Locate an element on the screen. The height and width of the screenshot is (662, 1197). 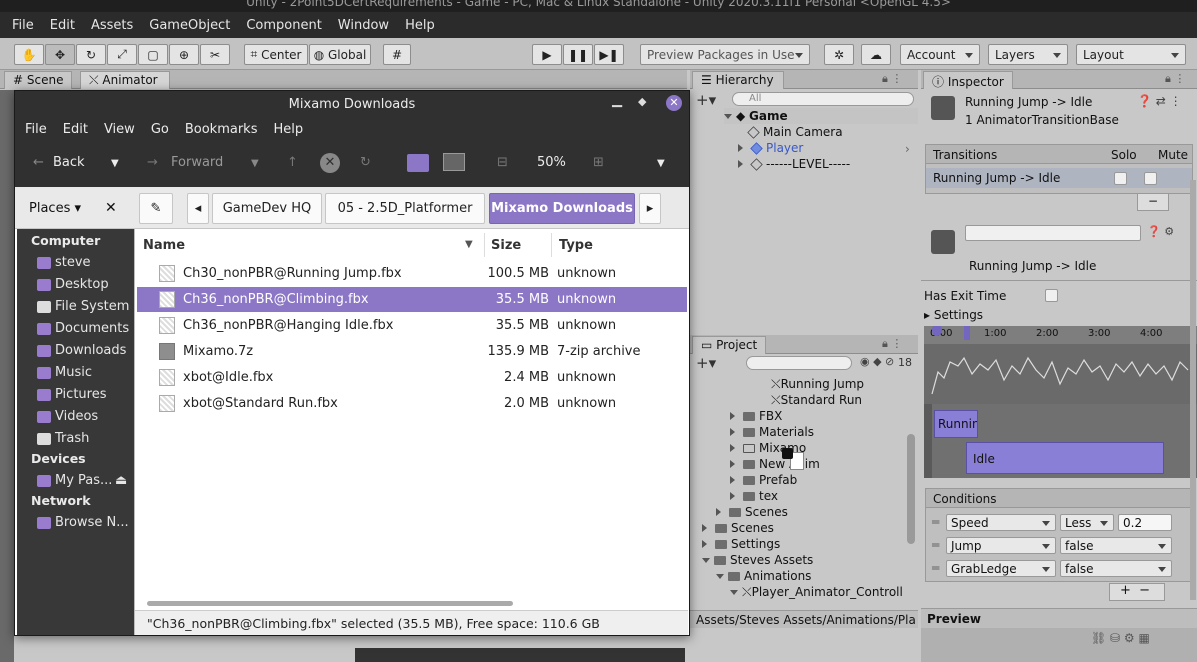
computer-icon is located at coordinates (454, 162).